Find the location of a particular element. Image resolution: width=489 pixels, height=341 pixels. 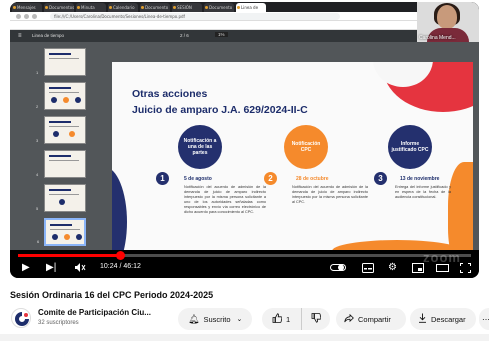

download-label: Descargar is located at coordinates (448, 319).